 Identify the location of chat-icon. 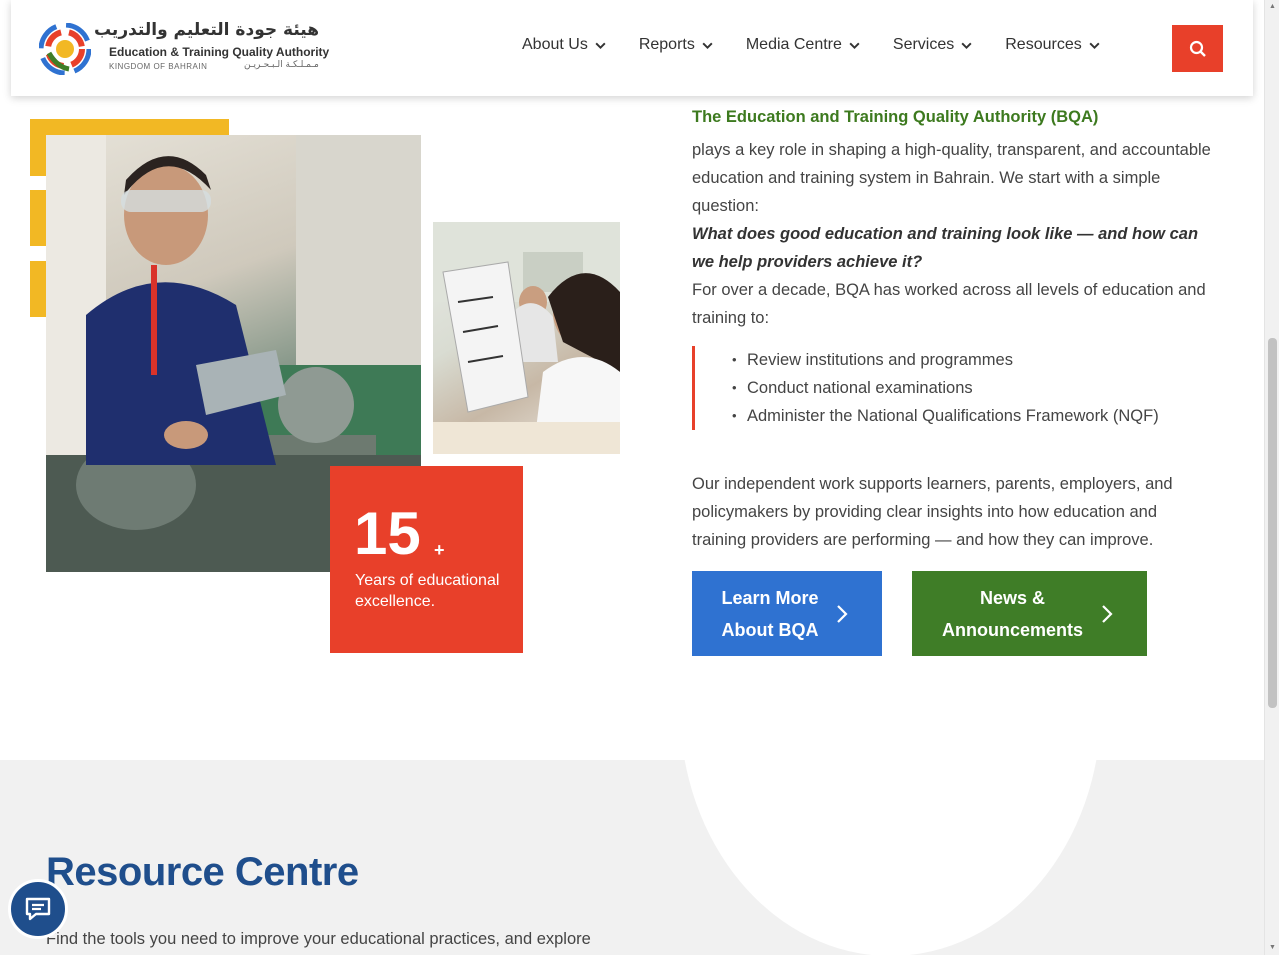
(38, 909).